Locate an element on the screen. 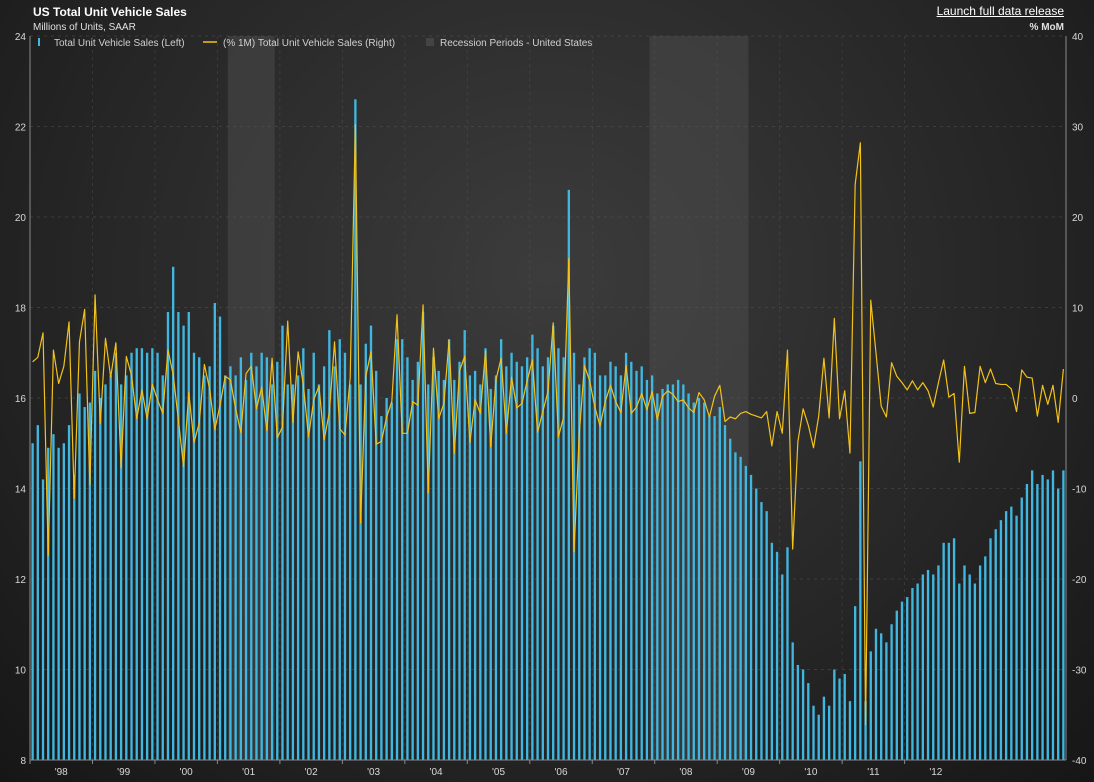  x-tick-label: '98 is located at coordinates (61, 772).